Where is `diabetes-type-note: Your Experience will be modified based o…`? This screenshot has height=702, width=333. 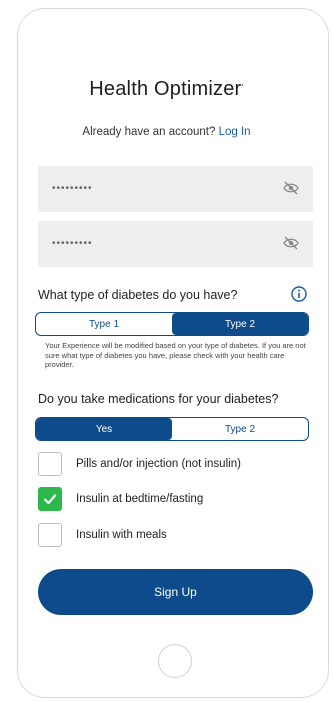
diabetes-type-note: Your Experience will be modified based o… is located at coordinates (175, 355).